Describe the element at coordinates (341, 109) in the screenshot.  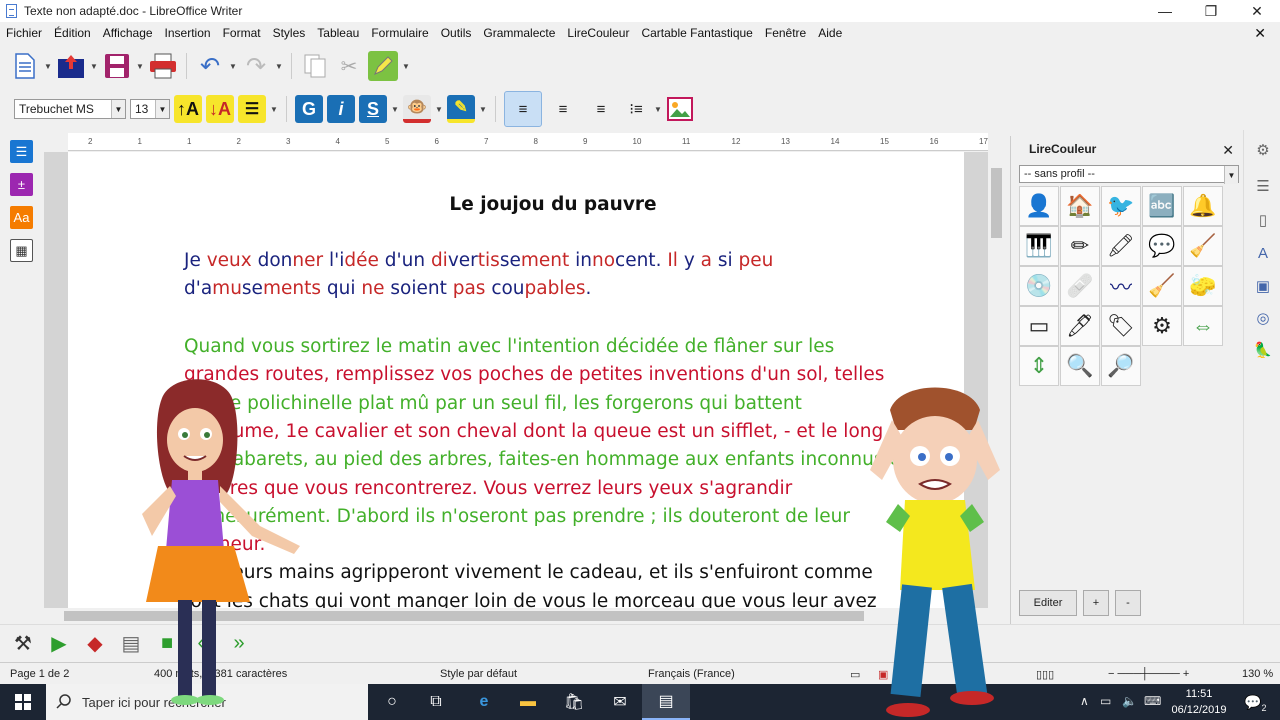
I see `italic-icon: i` at that location.